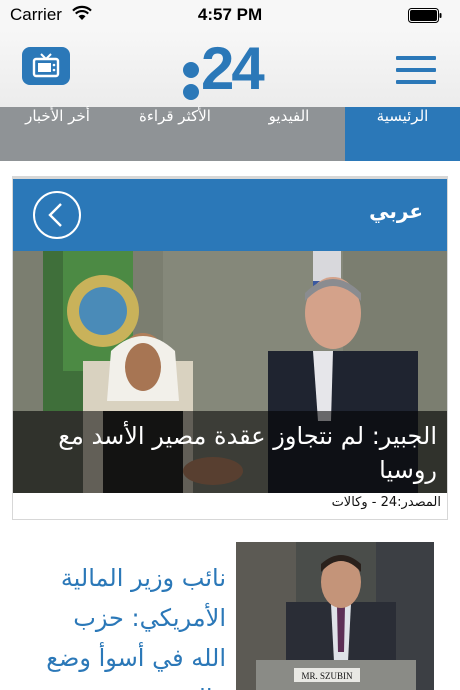 This screenshot has width=460, height=690. I want to click on tv-icon, so click(46, 65).